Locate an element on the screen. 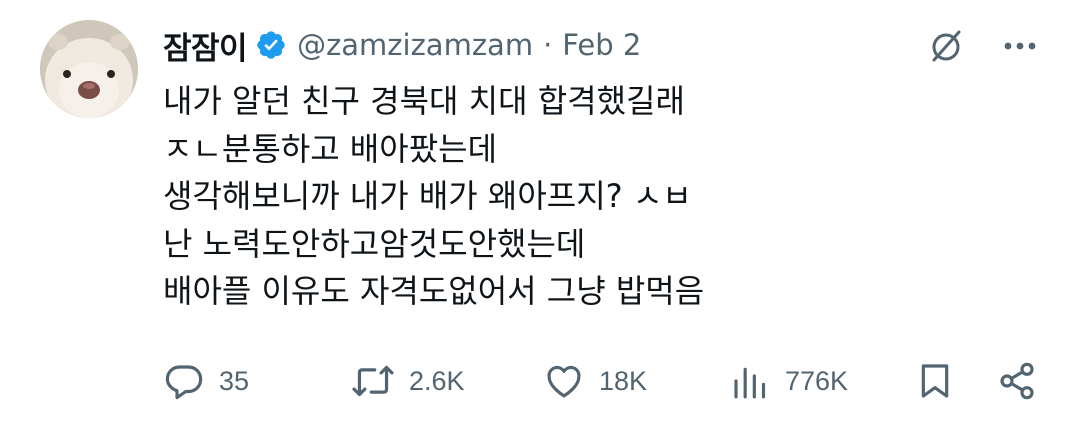 Image resolution: width=1080 pixels, height=428 pixels. top-right-controls is located at coordinates (983, 46).